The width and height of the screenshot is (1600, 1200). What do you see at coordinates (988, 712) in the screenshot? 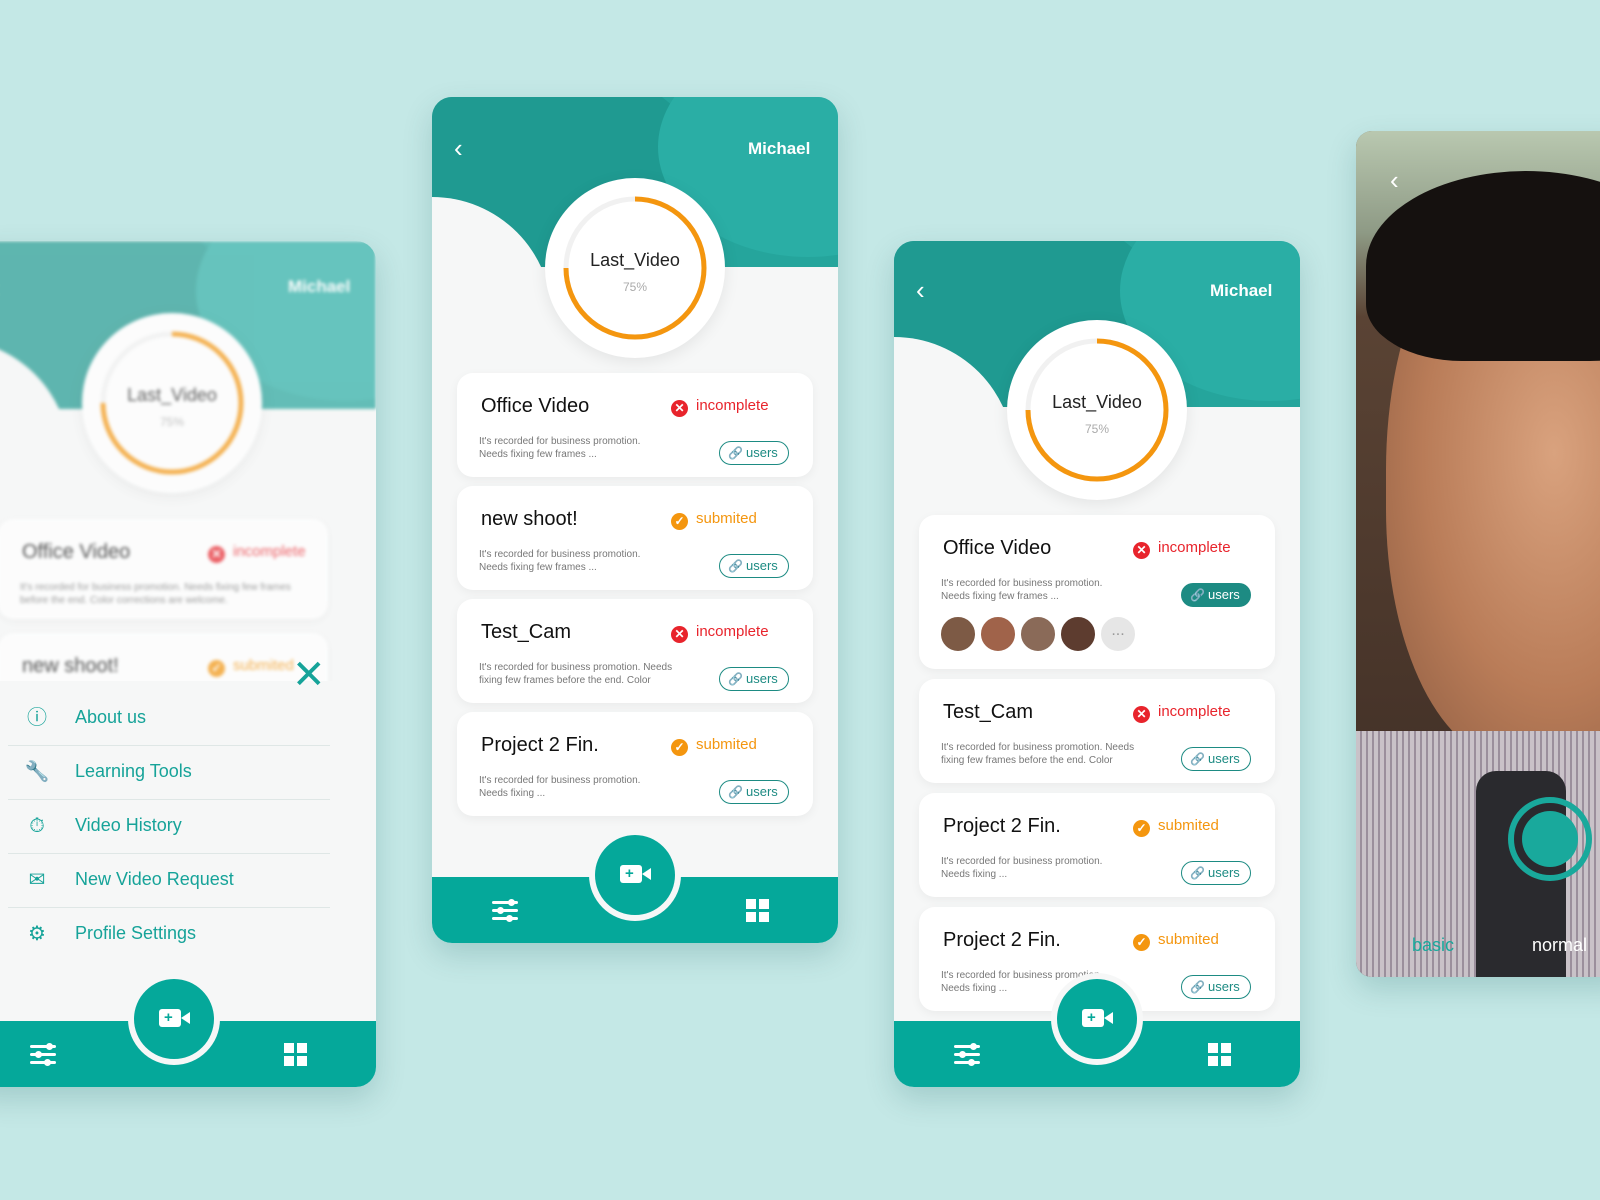
I see `card-title: Test_Cam` at bounding box center [988, 712].